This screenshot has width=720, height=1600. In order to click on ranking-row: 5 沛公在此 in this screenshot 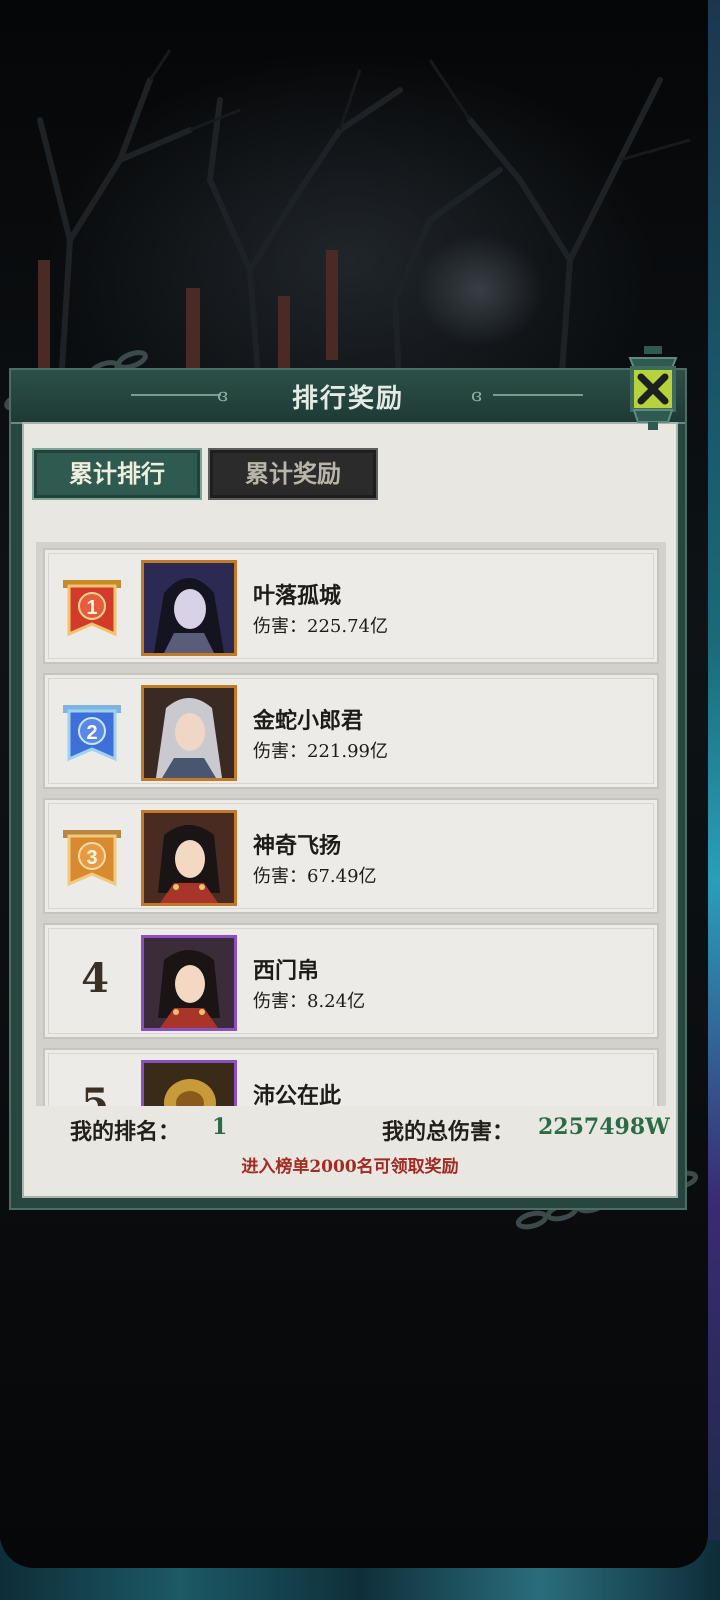, I will do `click(351, 1077)`.